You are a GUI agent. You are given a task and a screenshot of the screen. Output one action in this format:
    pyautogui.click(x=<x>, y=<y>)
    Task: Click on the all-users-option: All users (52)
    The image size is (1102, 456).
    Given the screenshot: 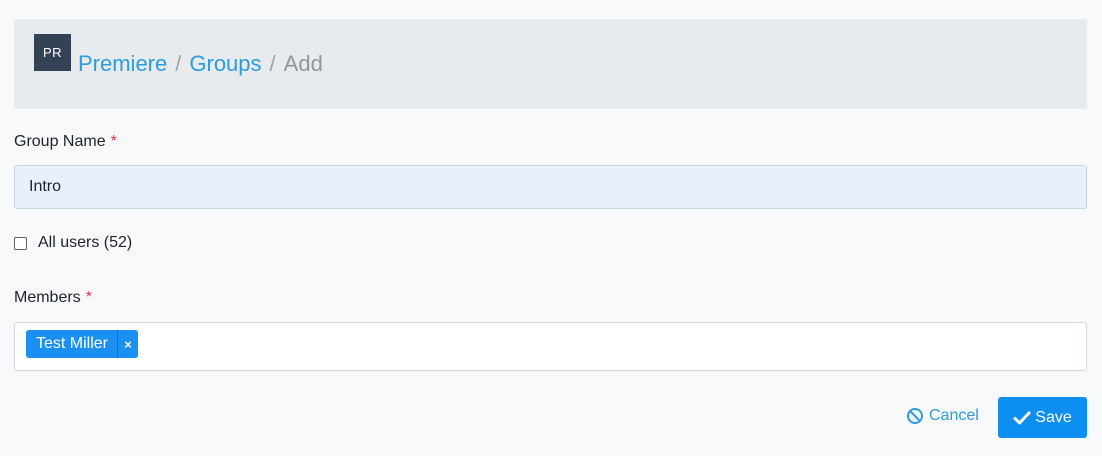 What is the action you would take?
    pyautogui.click(x=73, y=243)
    